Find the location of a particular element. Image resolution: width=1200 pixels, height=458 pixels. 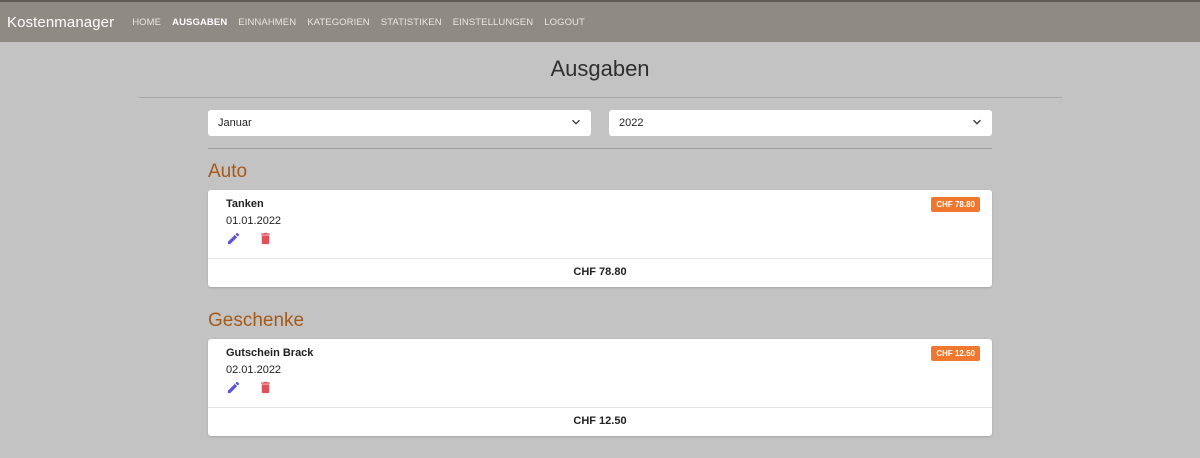

nav-item-statistiken: STATISTIKEN is located at coordinates (411, 22).